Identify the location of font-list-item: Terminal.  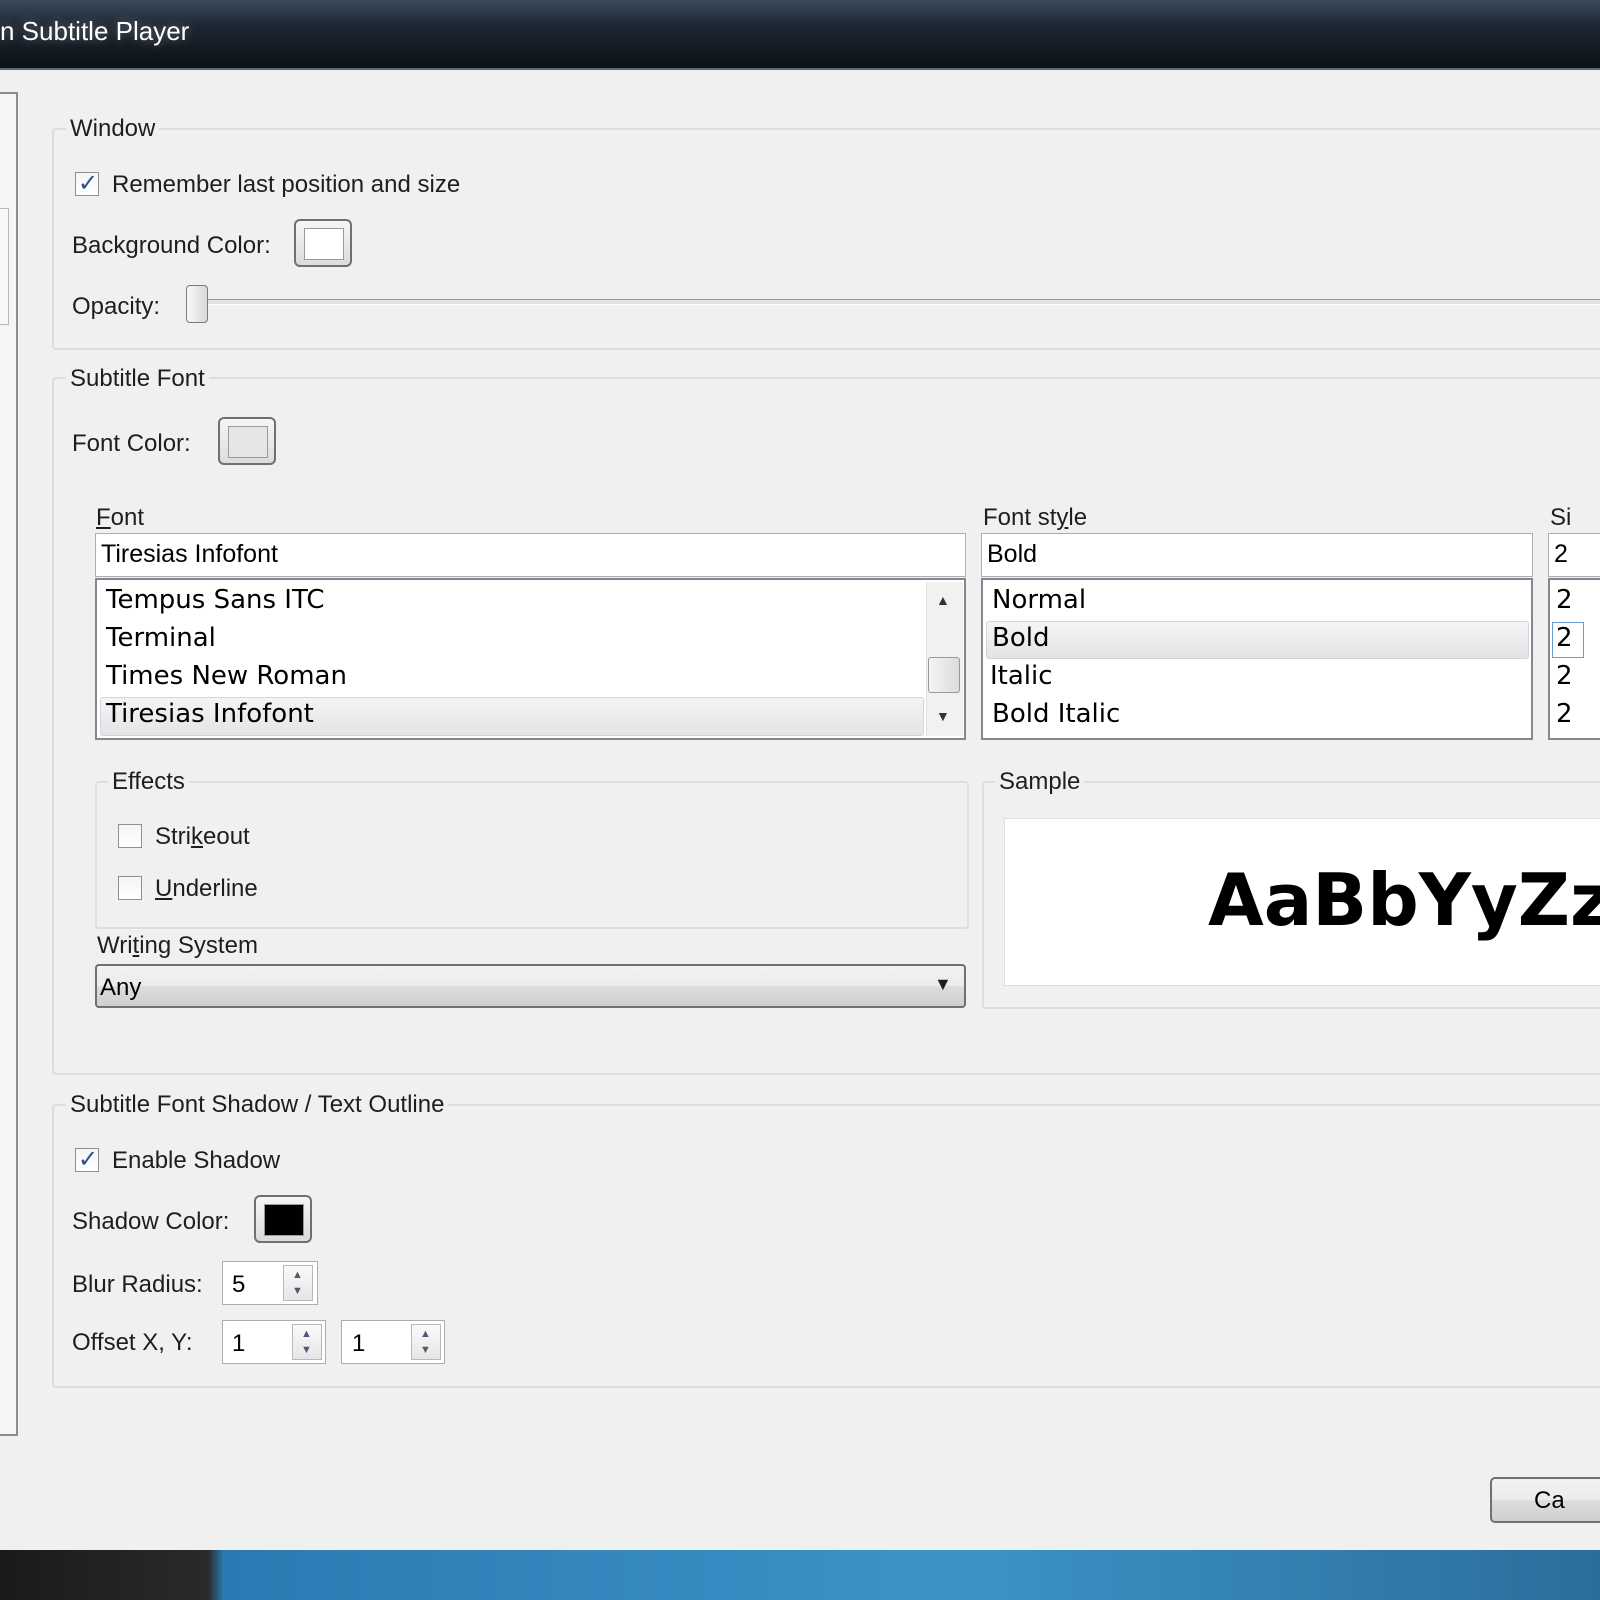
(161, 638).